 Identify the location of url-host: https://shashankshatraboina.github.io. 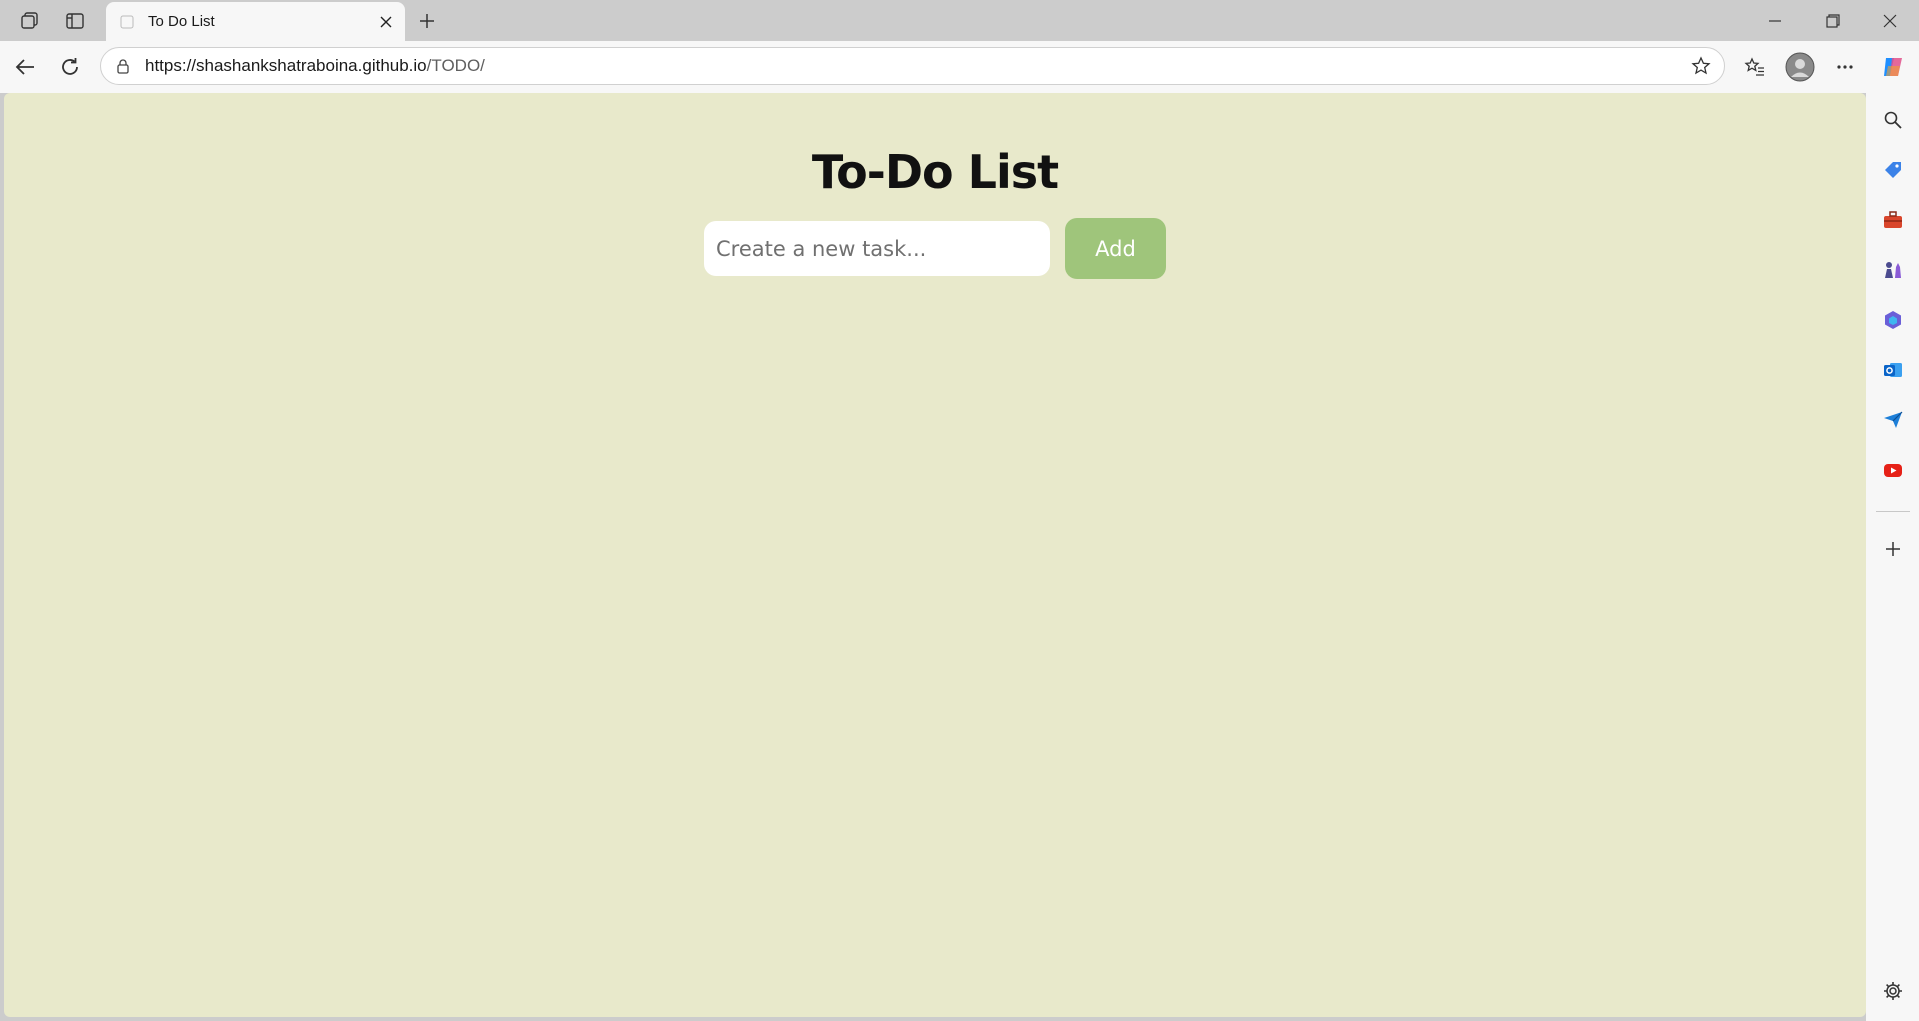
(286, 65).